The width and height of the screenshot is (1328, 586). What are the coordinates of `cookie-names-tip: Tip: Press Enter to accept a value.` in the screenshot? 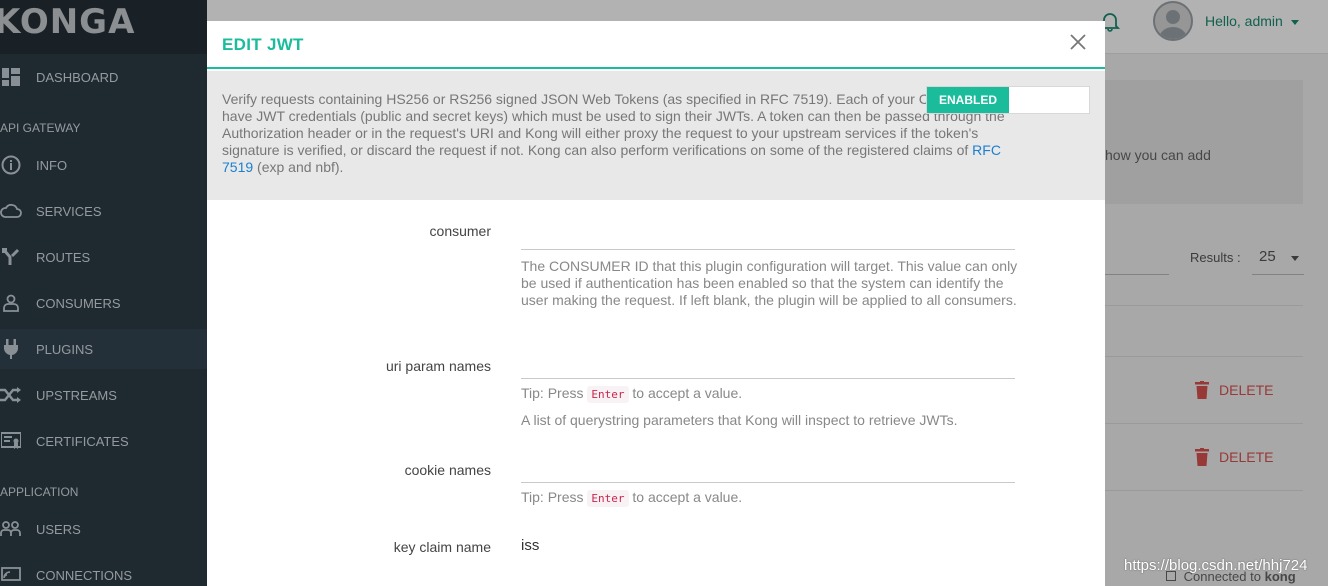 It's located at (771, 498).